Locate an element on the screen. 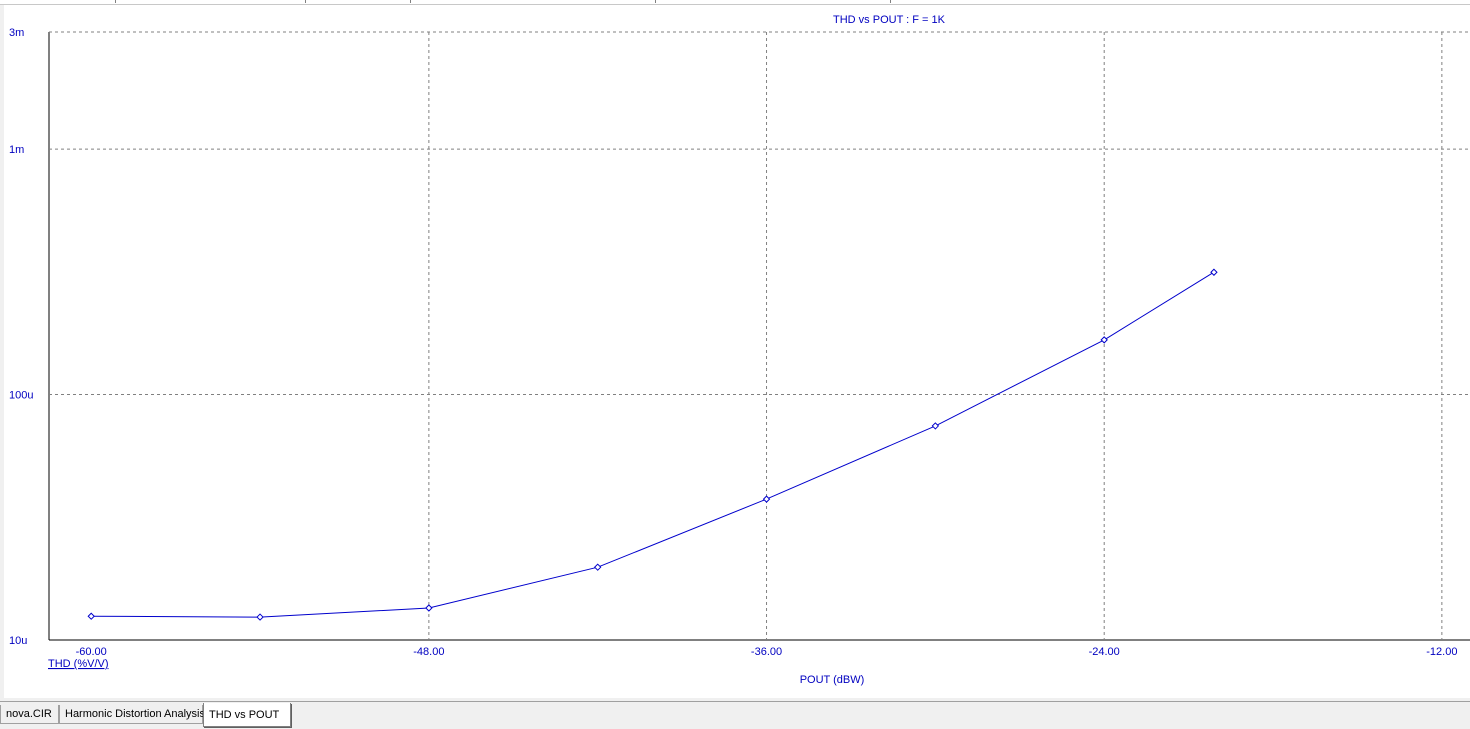 The image size is (1470, 729). x-axis-label: POUT (dBW) is located at coordinates (832, 680).